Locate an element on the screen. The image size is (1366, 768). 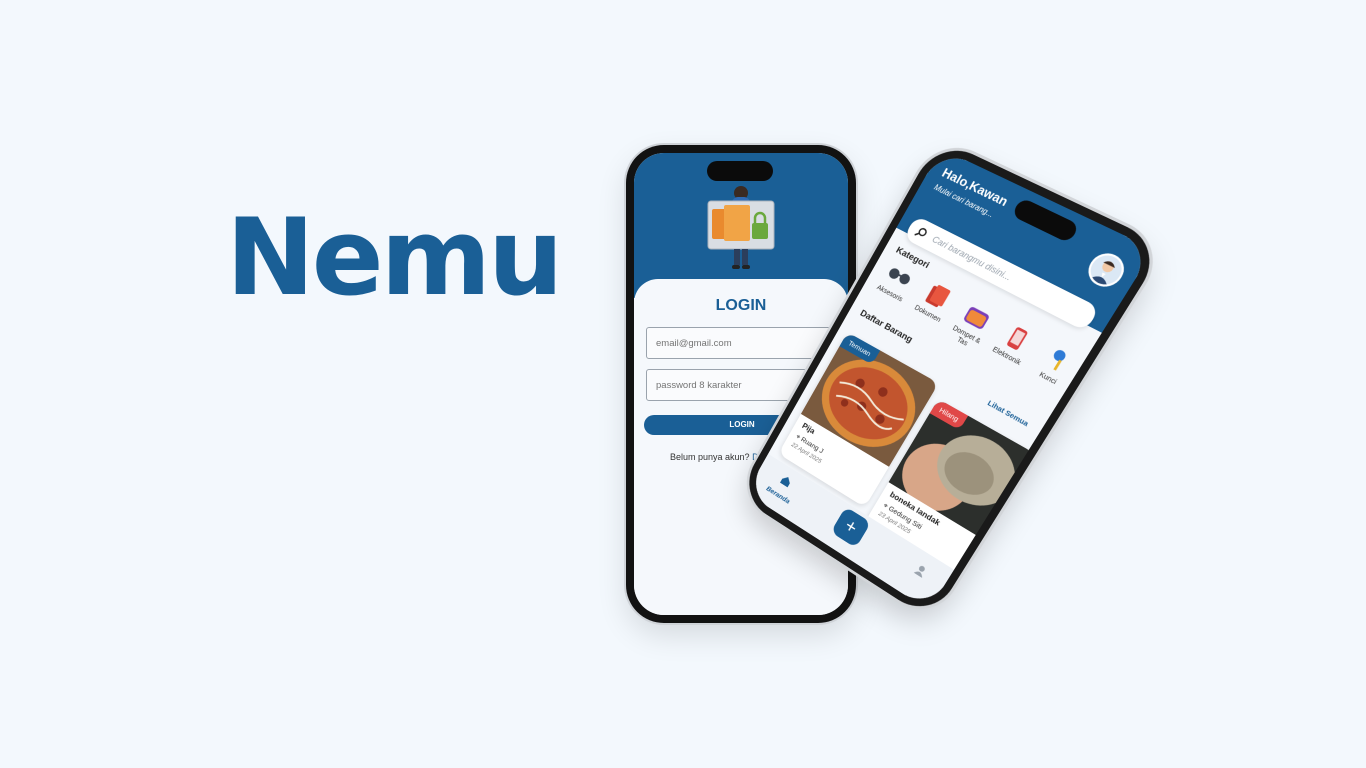
nav-home: Beranda is located at coordinates (783, 486).